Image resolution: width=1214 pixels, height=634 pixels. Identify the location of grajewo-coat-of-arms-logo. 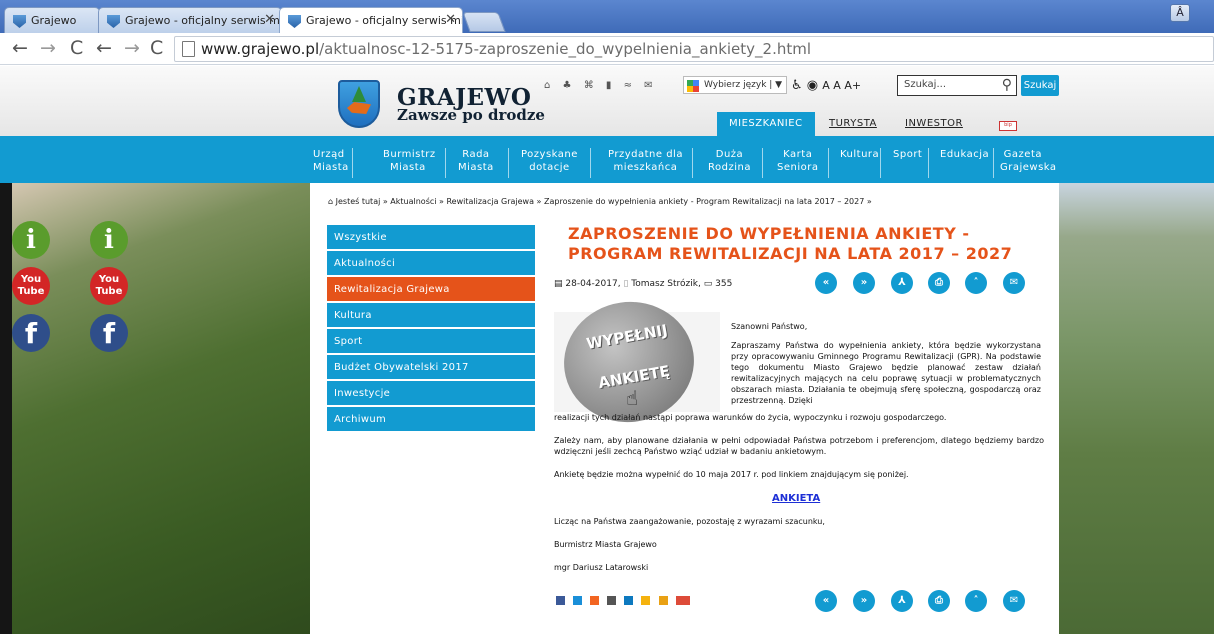
(359, 104).